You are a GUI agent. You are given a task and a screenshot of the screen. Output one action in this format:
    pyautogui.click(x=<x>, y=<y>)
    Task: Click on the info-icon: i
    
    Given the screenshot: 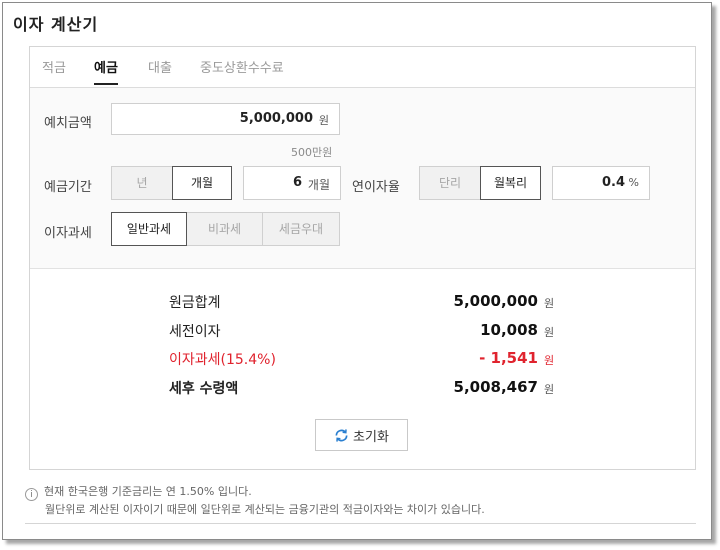 What is the action you would take?
    pyautogui.click(x=31, y=494)
    